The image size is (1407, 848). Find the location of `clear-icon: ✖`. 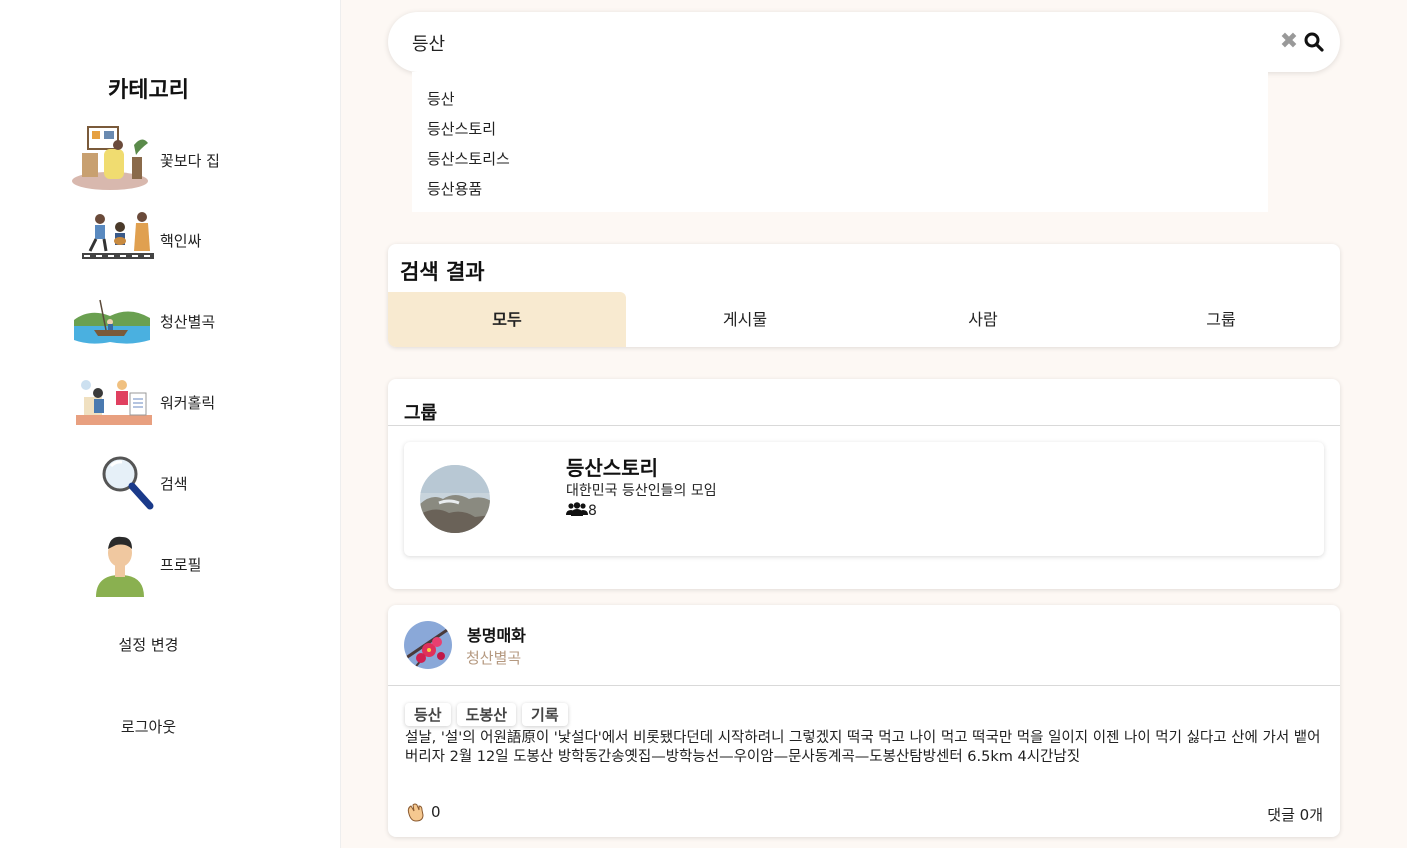

clear-icon: ✖ is located at coordinates (1289, 42).